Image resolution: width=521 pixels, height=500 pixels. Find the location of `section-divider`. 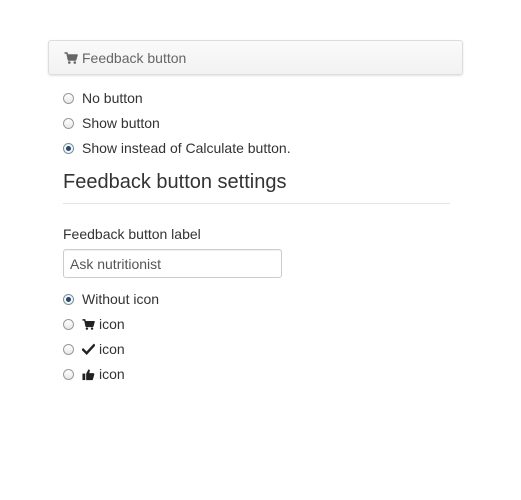

section-divider is located at coordinates (256, 203).